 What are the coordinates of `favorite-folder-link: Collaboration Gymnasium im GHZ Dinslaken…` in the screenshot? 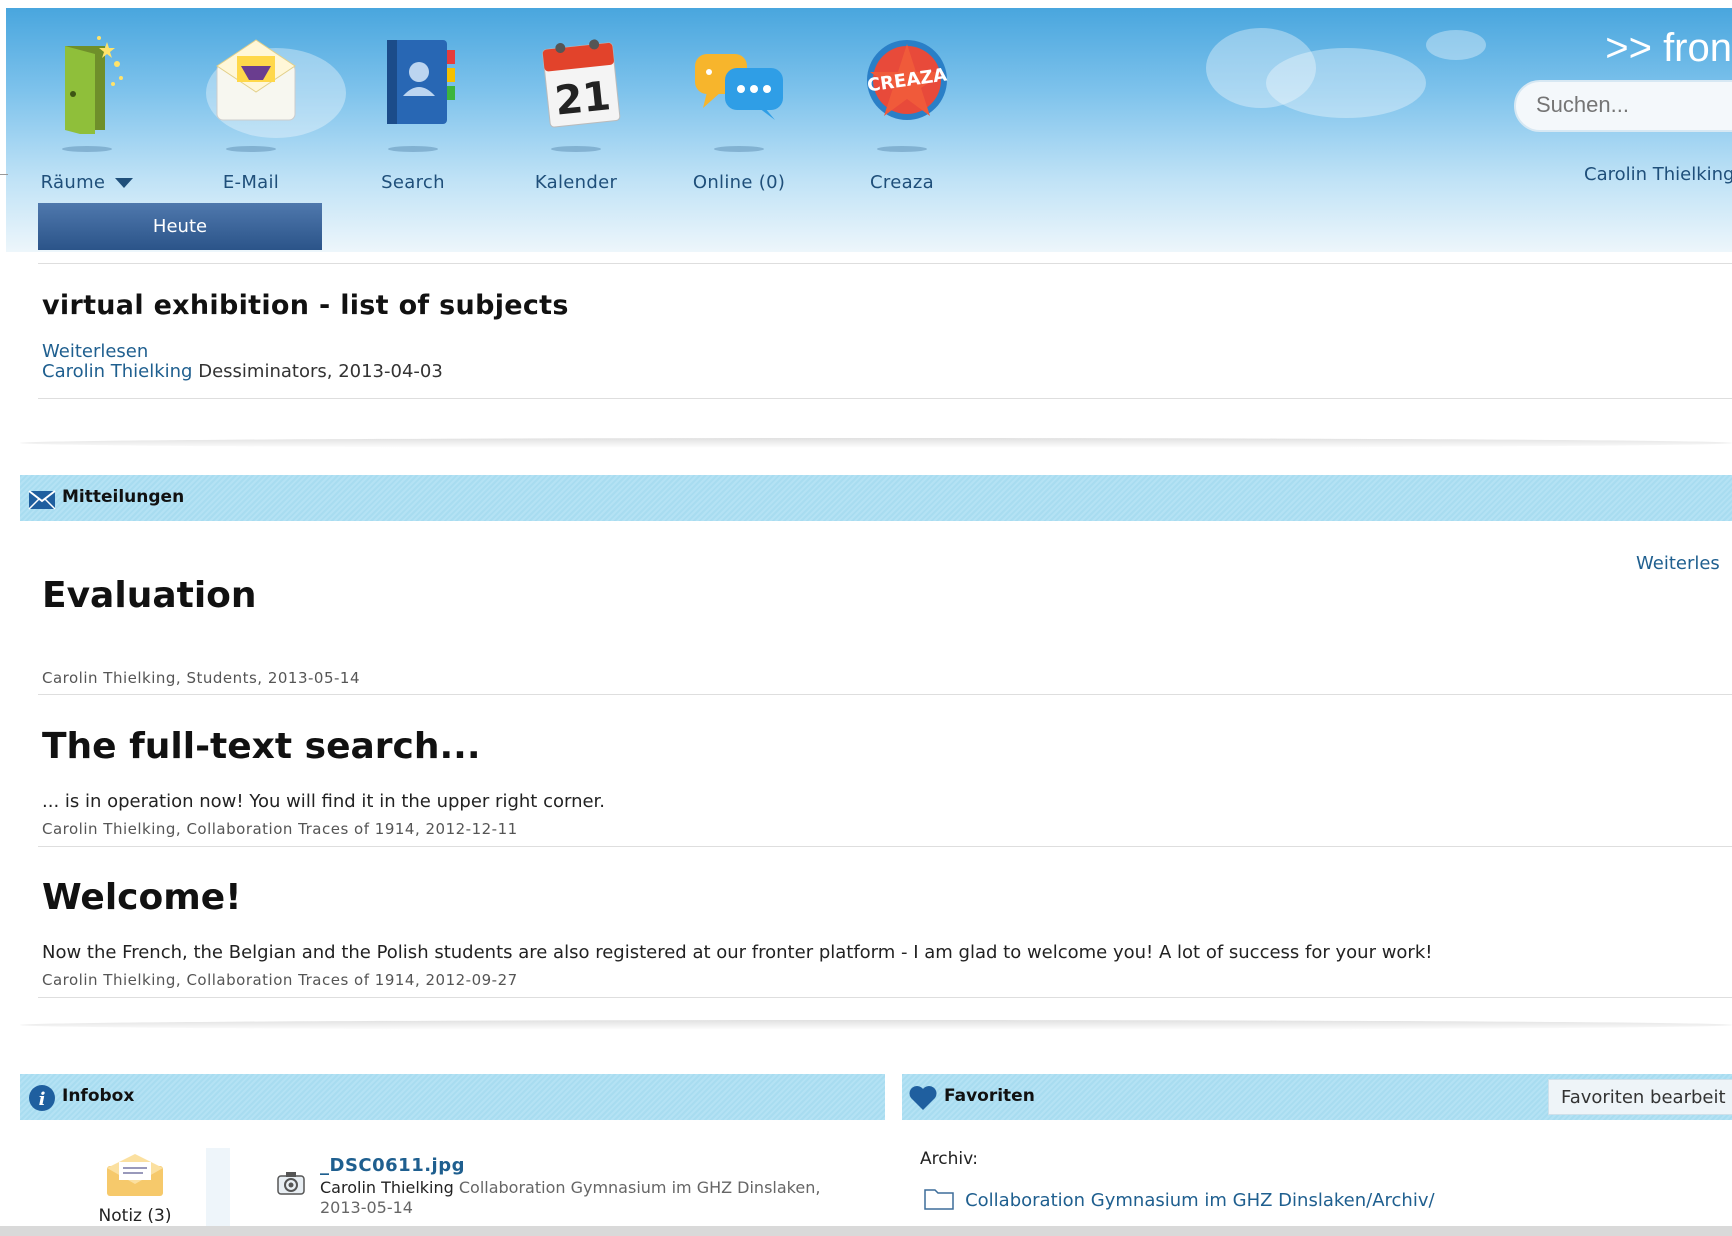 It's located at (1199, 1200).